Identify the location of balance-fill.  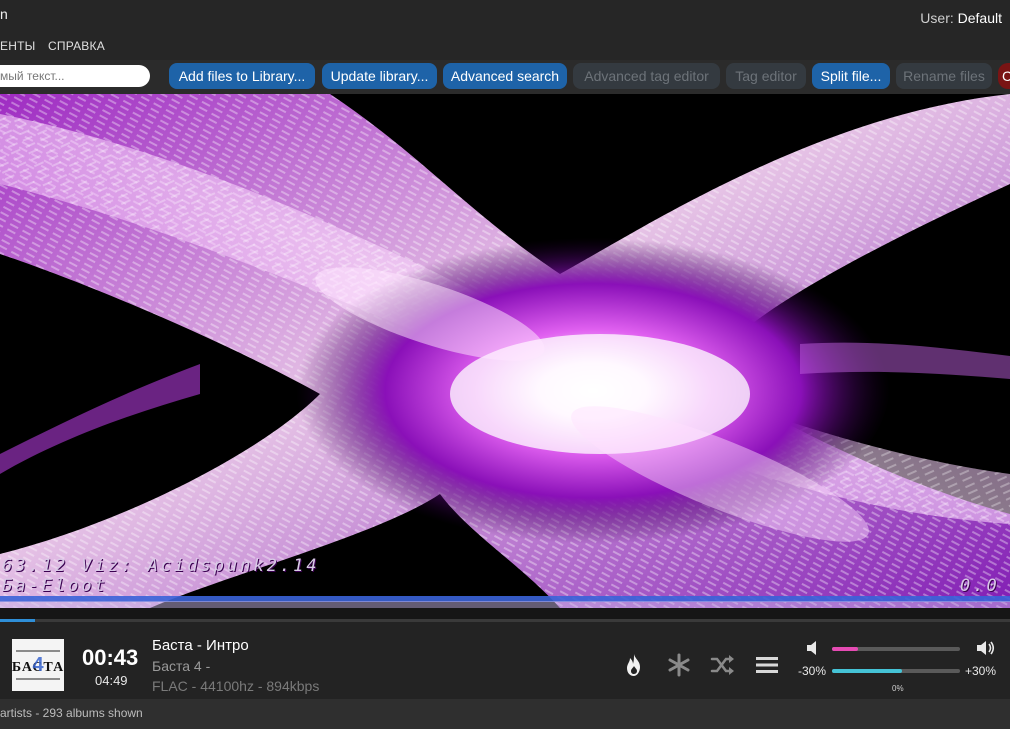
(867, 671).